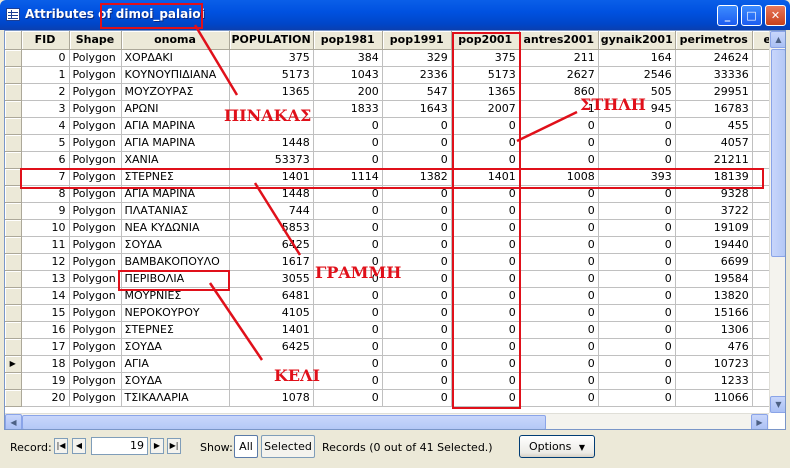  I want to click on table-cell: ΝΕΑ ΚΥΔΩΝΙΑ, so click(175, 228).